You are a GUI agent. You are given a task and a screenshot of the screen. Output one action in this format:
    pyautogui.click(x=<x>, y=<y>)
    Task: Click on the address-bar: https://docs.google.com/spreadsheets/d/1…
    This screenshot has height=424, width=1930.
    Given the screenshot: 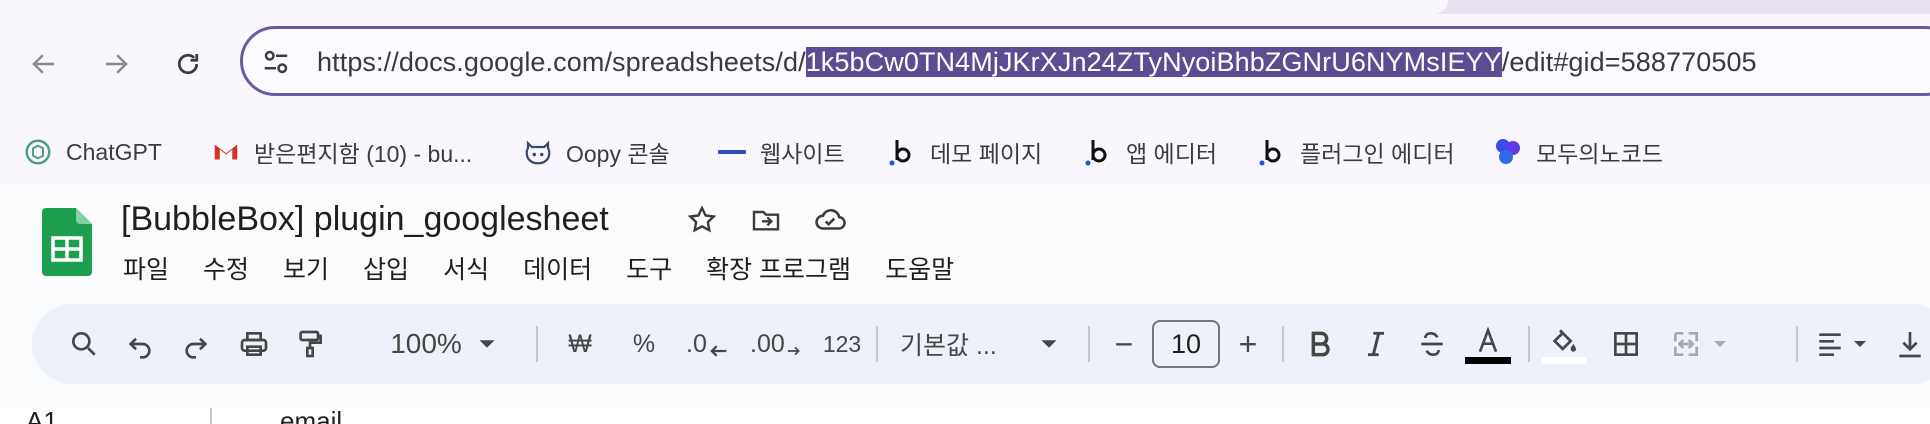 What is the action you would take?
    pyautogui.click(x=1085, y=61)
    